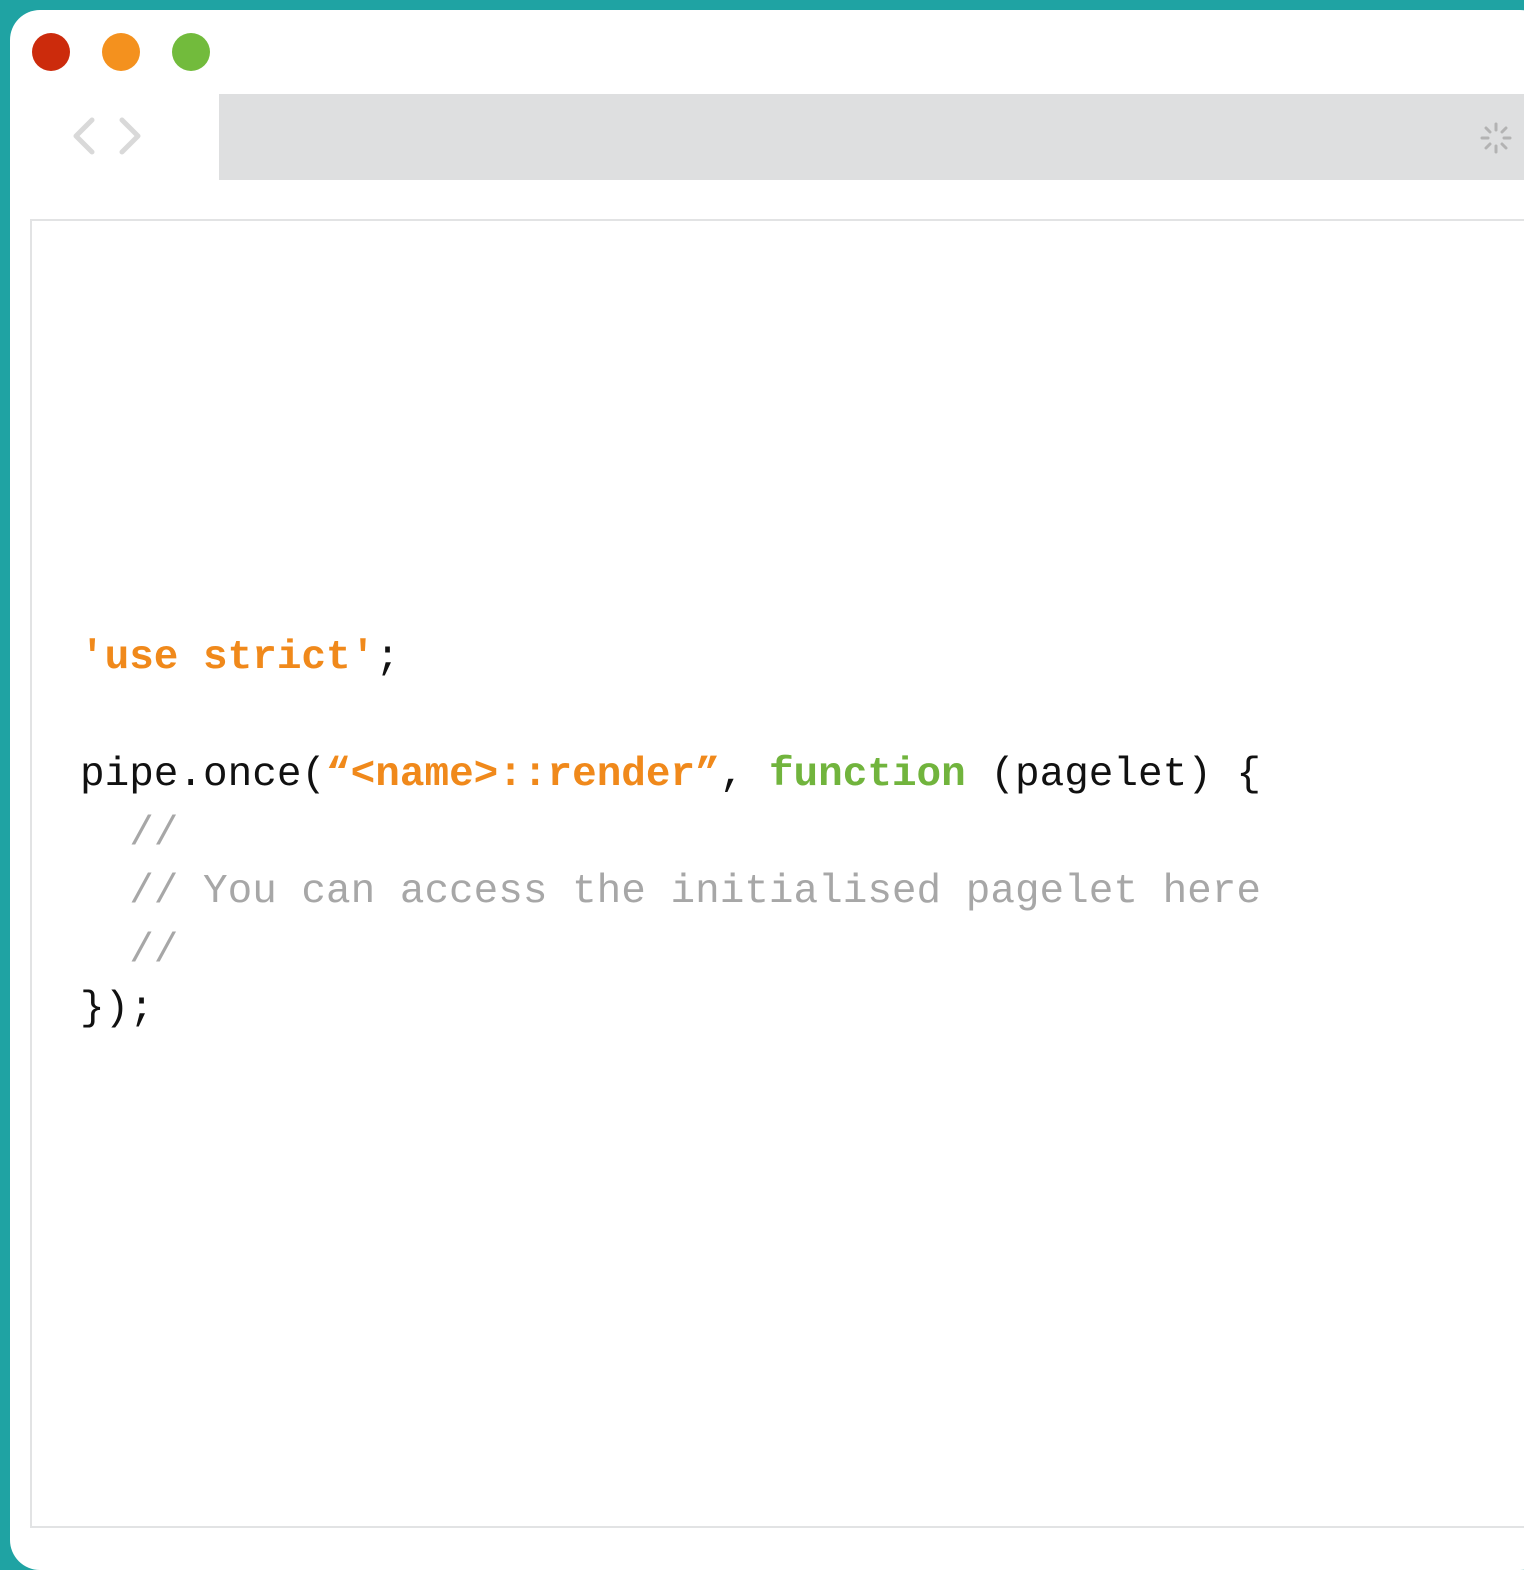 This screenshot has width=1524, height=1570. I want to click on function-keyword: function, so click(867, 775).